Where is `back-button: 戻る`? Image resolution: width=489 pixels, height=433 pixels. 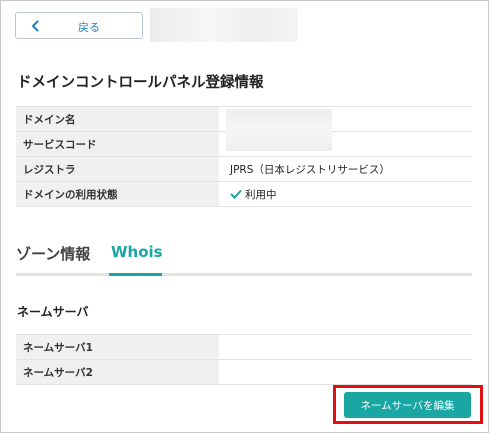 back-button: 戻る is located at coordinates (79, 25).